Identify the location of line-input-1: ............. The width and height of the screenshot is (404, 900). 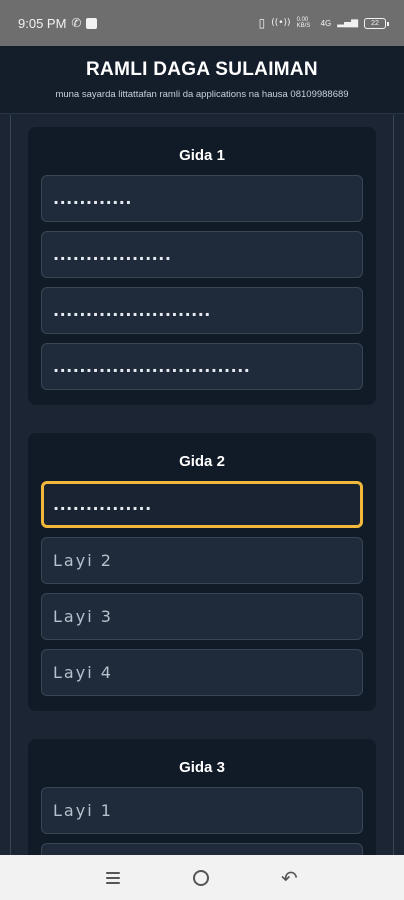
(202, 198).